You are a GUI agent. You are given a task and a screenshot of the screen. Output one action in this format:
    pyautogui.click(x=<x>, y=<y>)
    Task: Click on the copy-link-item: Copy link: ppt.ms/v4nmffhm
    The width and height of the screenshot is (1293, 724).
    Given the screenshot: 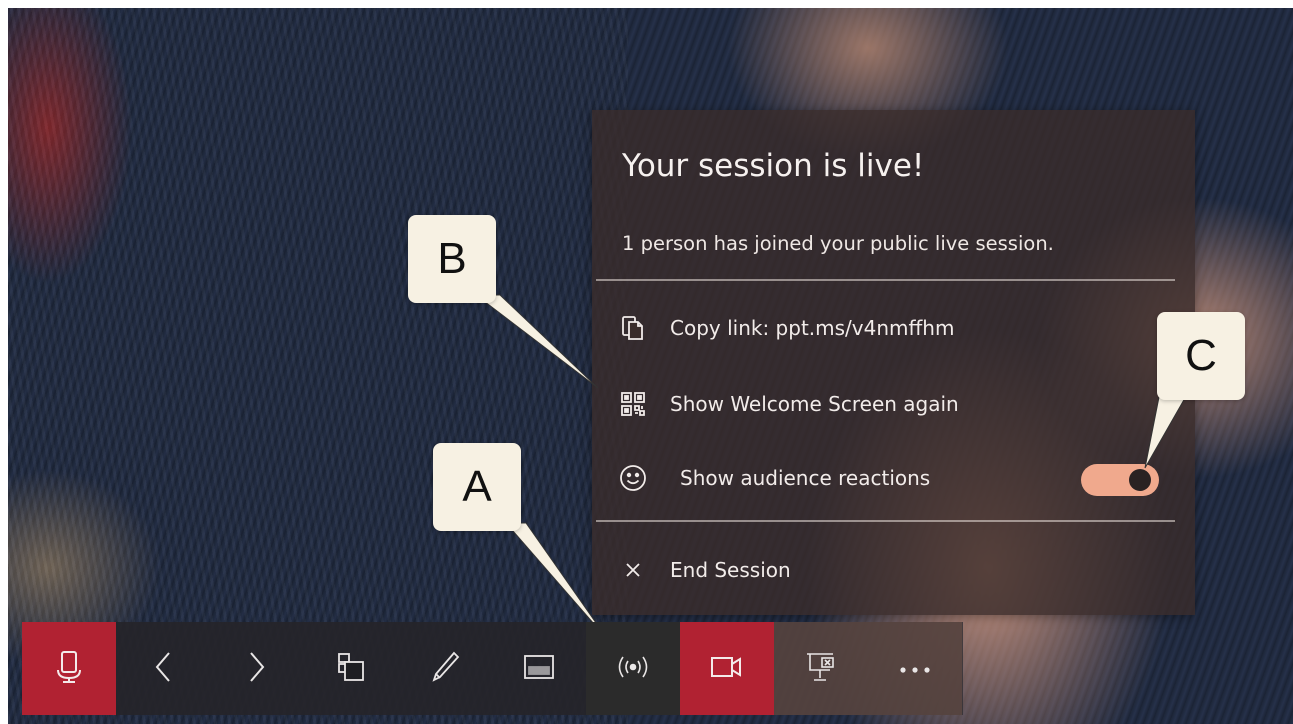 What is the action you would take?
    pyautogui.click(x=893, y=328)
    